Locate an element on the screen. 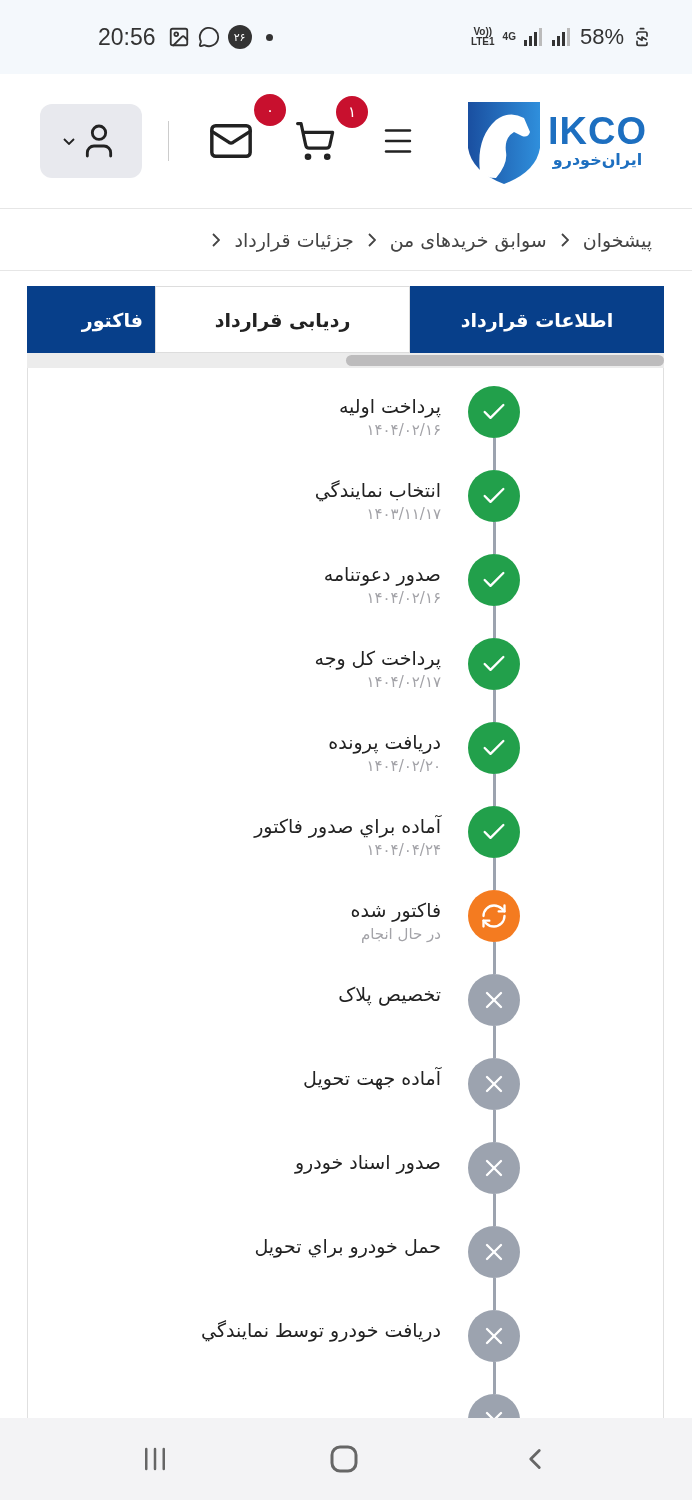 This screenshot has width=692, height=1500. step-title: دریافت پرونده is located at coordinates (384, 742).